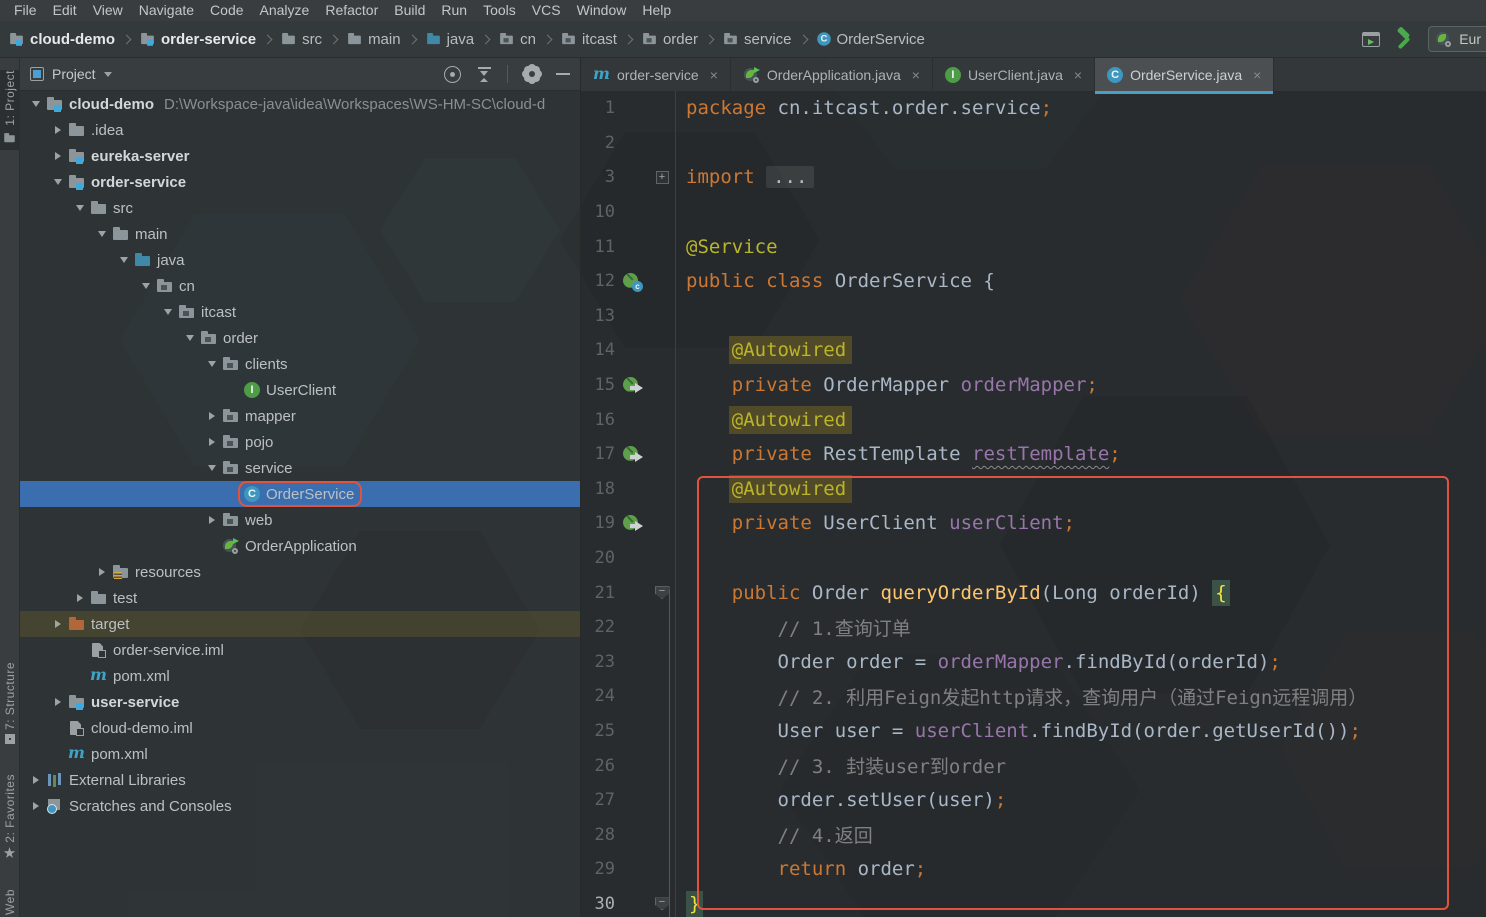 The width and height of the screenshot is (1486, 917). Describe the element at coordinates (409, 10) in the screenshot. I see `menu-item-build: Build` at that location.